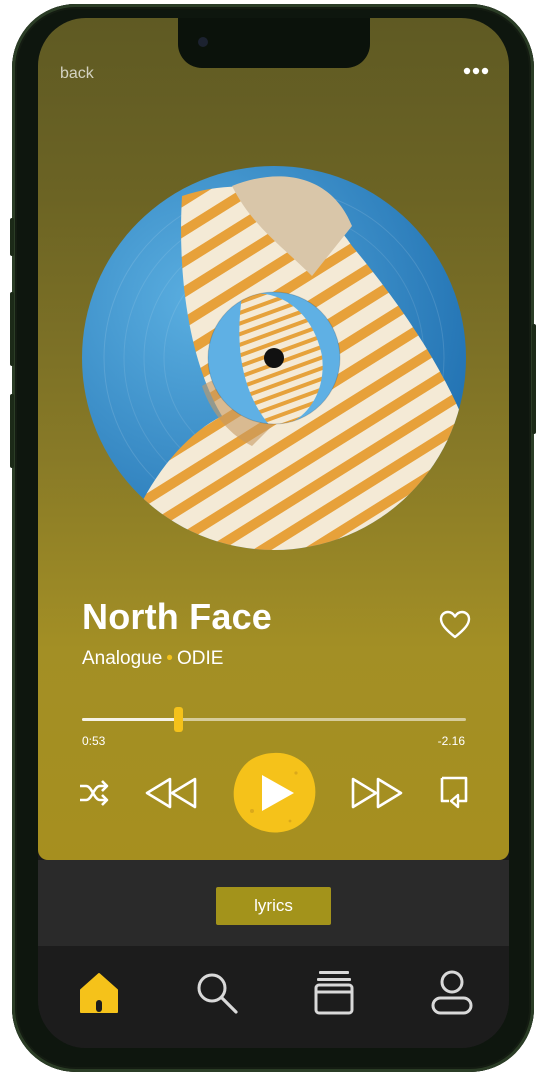  Describe the element at coordinates (122, 658) in the screenshot. I see `album-name: Analogue` at that location.